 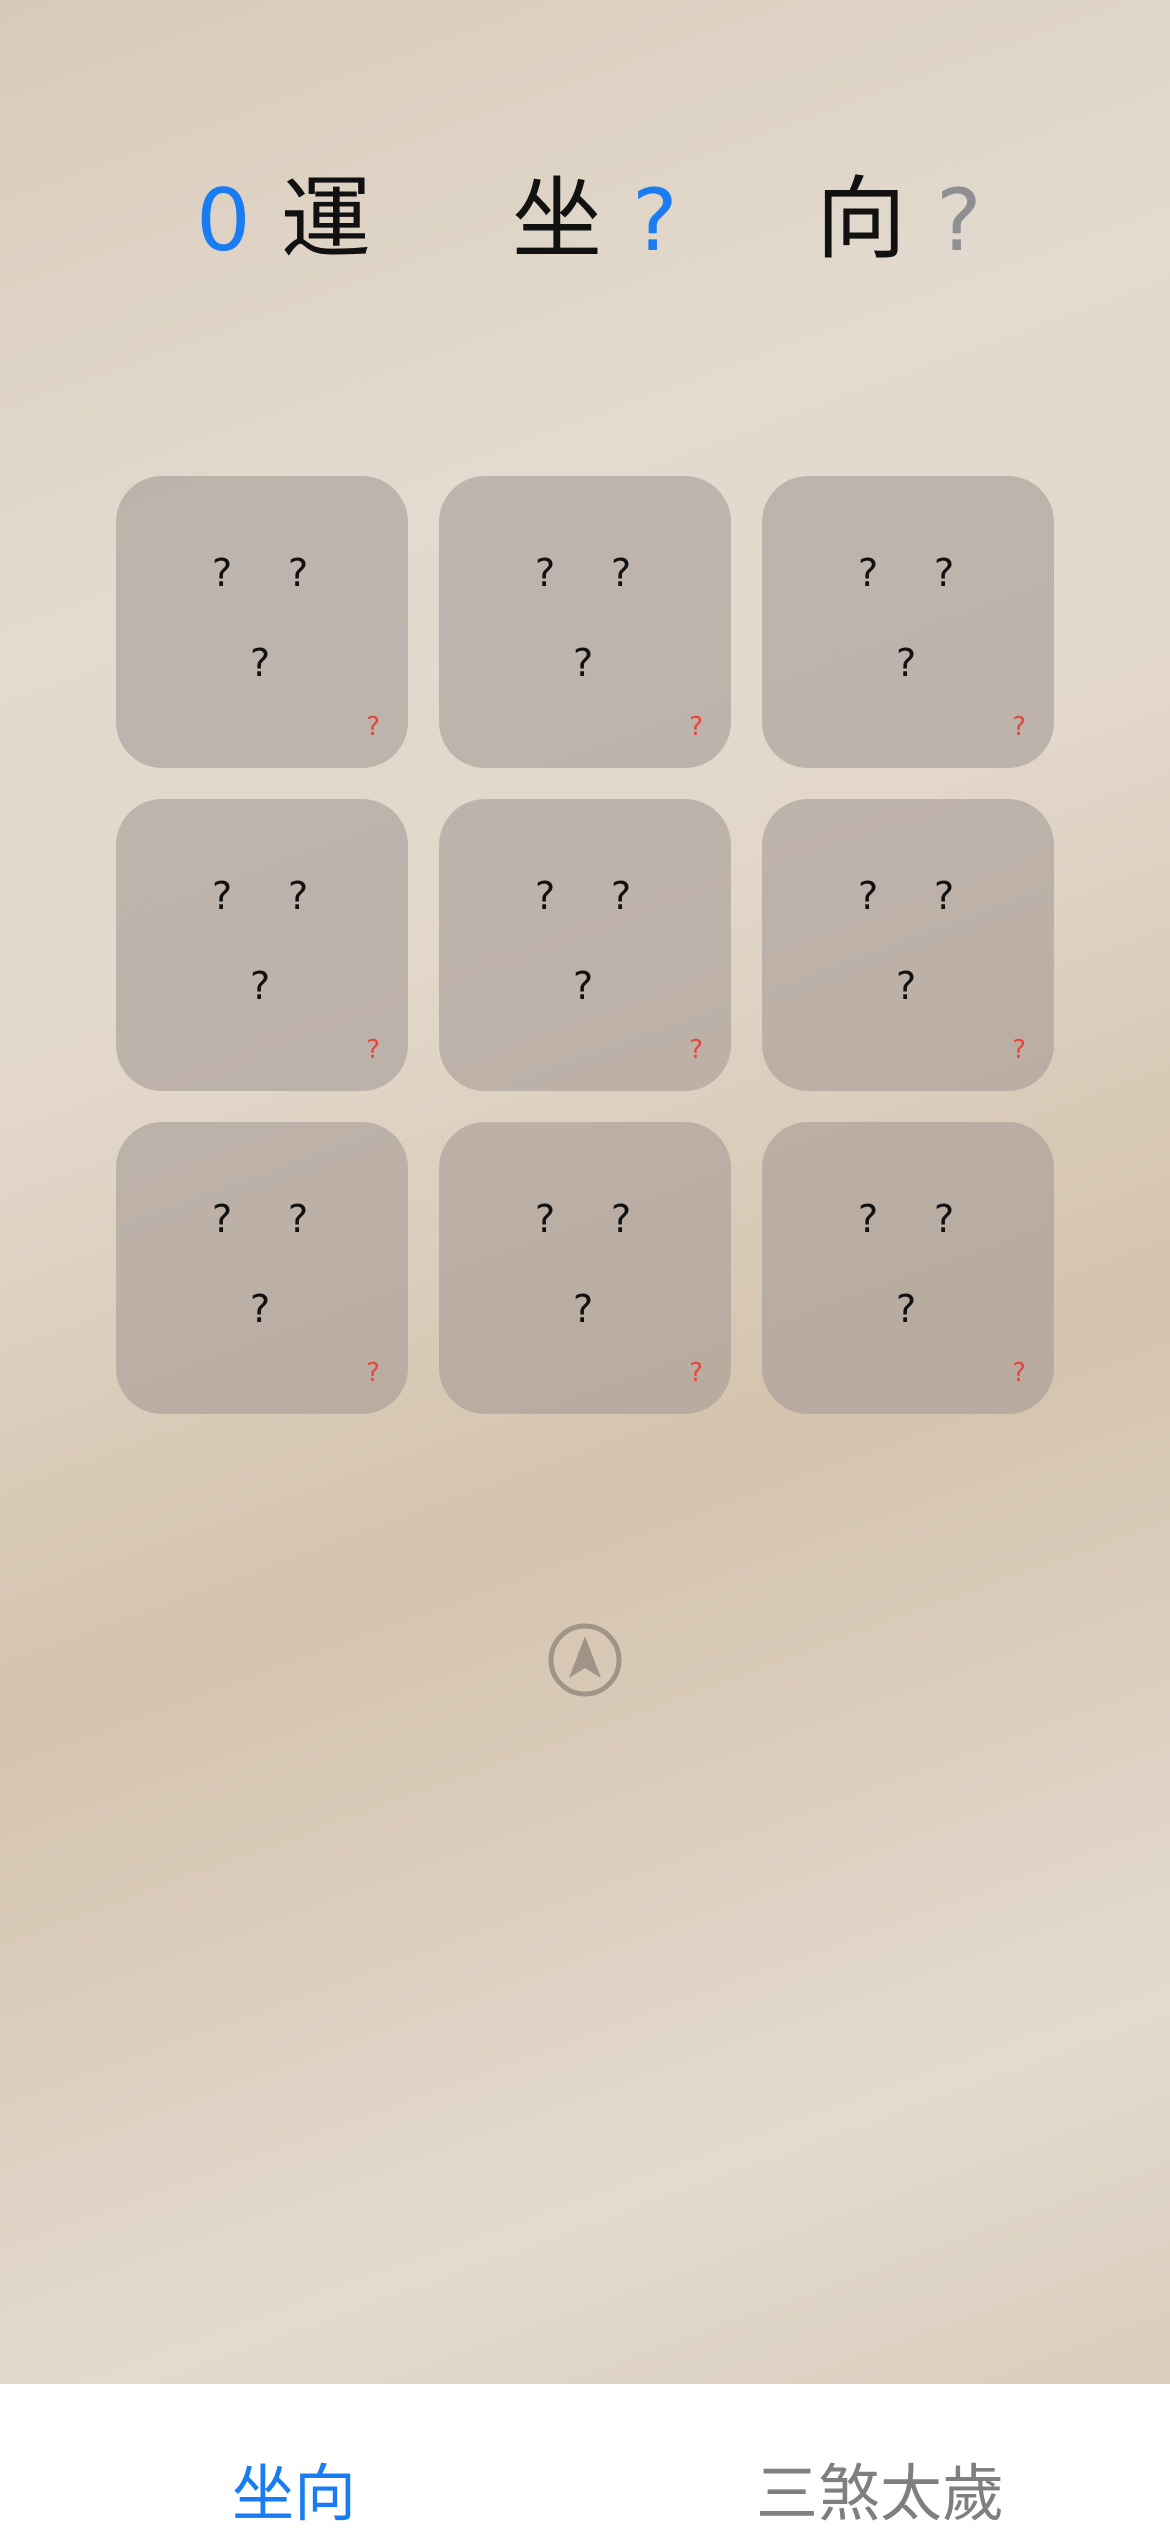 I want to click on yun-label: 運, so click(x=325, y=219).